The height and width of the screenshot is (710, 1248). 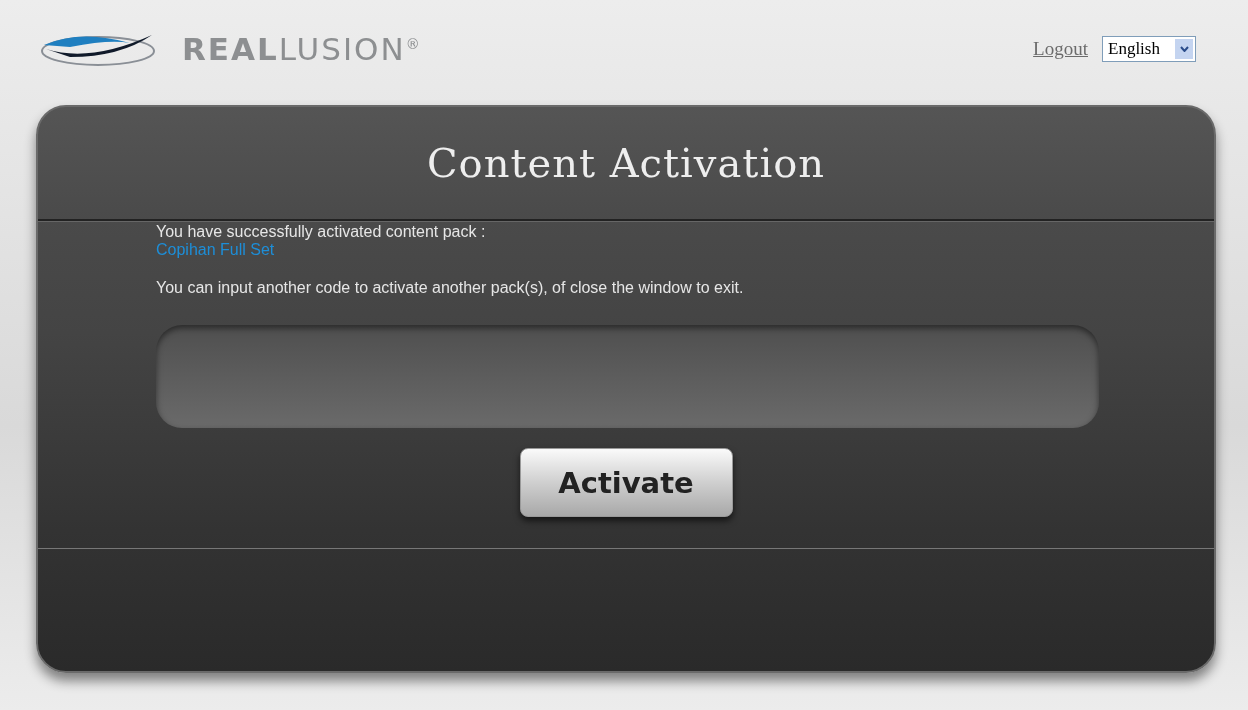 What do you see at coordinates (1060, 48) in the screenshot?
I see `logout-link: Logout` at bounding box center [1060, 48].